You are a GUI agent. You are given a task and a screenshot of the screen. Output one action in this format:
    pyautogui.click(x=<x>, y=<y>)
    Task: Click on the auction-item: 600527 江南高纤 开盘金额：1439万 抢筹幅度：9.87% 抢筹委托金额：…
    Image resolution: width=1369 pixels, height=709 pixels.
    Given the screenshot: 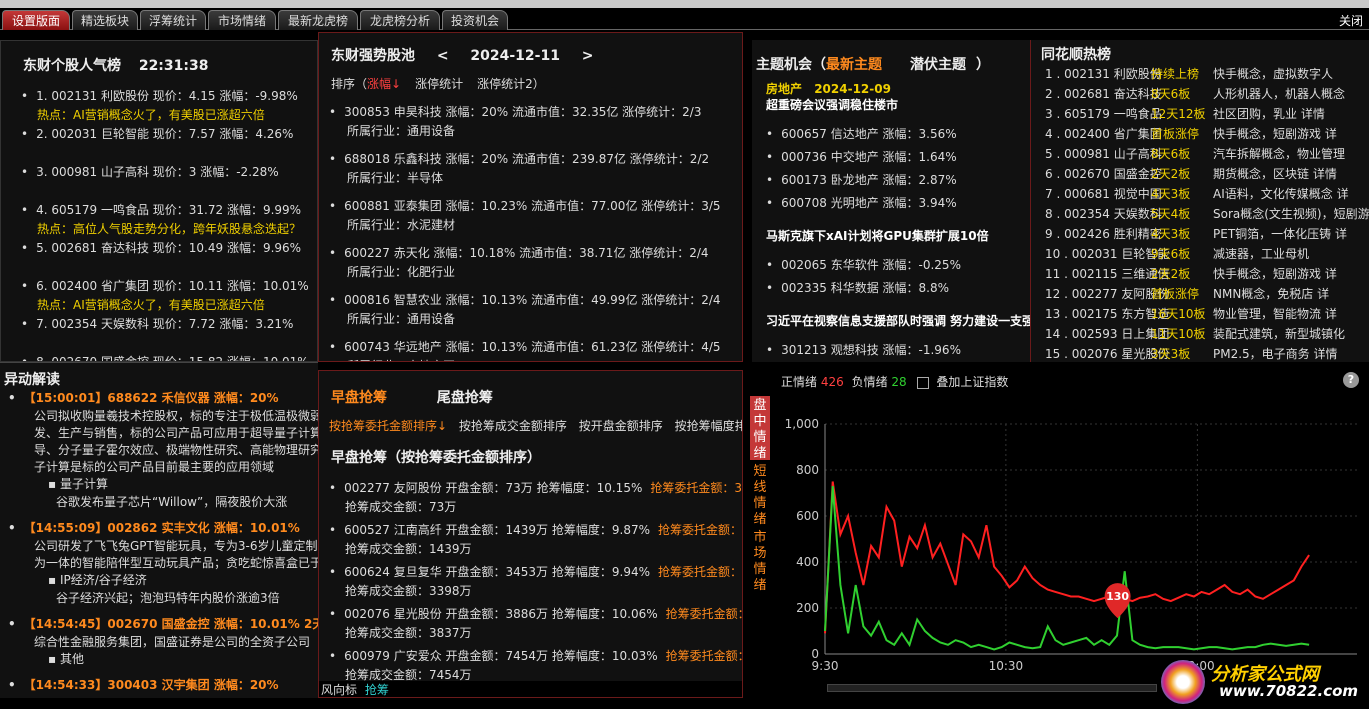 What is the action you would take?
    pyautogui.click(x=536, y=542)
    